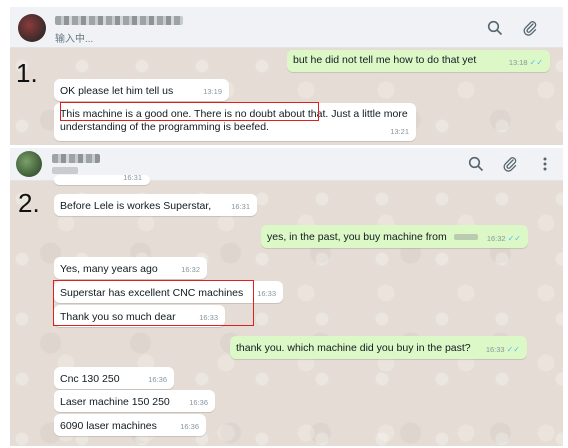 The width and height of the screenshot is (568, 448). I want to click on message-text: Yes, many years ago, so click(109, 269).